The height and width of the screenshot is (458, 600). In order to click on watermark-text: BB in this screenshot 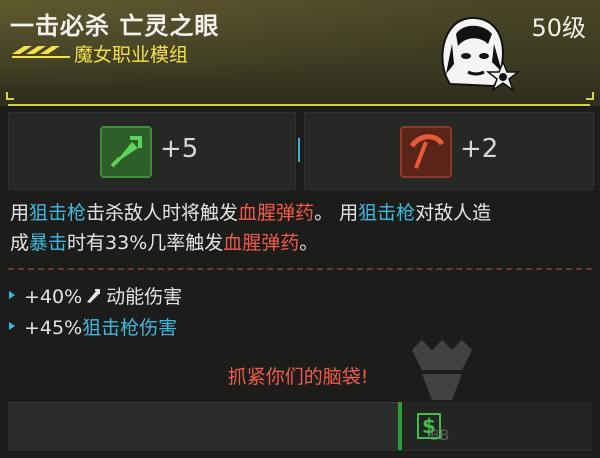, I will do `click(440, 436)`.